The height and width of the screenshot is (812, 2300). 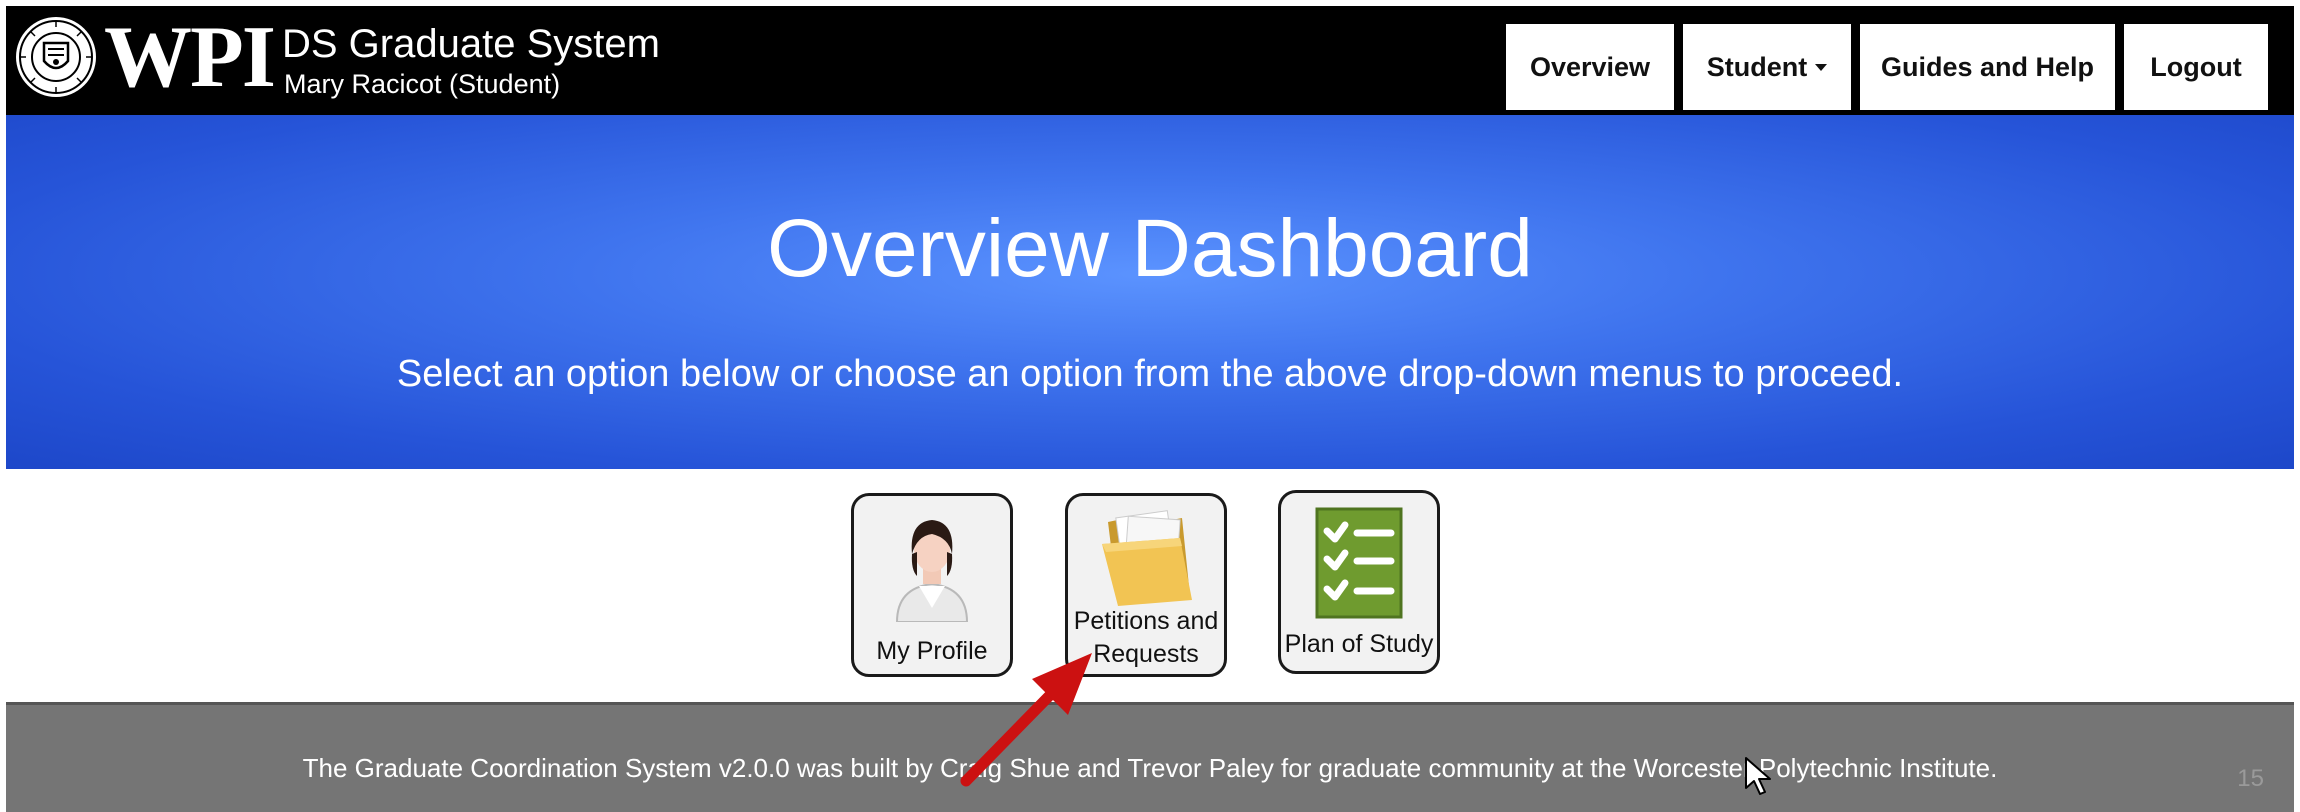 I want to click on wpi-logo-text: WPI, so click(x=190, y=57).